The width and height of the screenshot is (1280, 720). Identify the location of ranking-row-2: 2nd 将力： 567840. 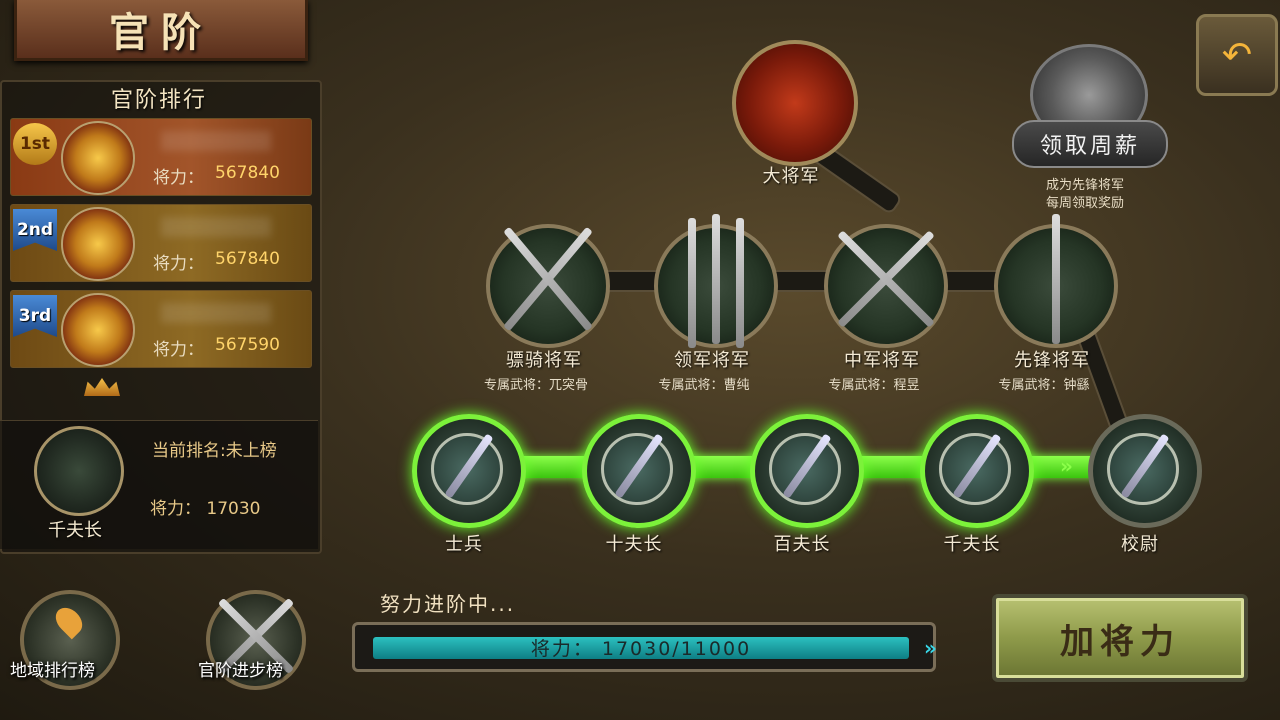
(161, 243).